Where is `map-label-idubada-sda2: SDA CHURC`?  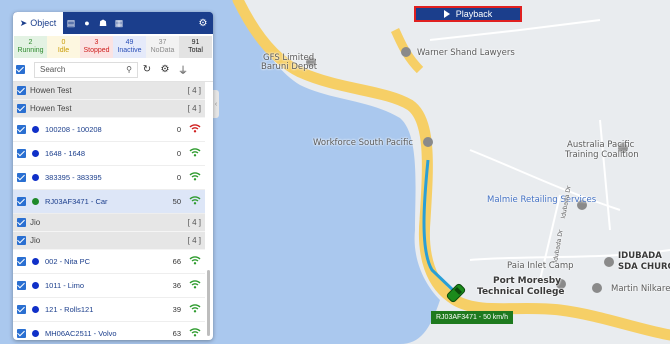
map-label-idubada-sda2: SDA CHURC is located at coordinates (644, 267).